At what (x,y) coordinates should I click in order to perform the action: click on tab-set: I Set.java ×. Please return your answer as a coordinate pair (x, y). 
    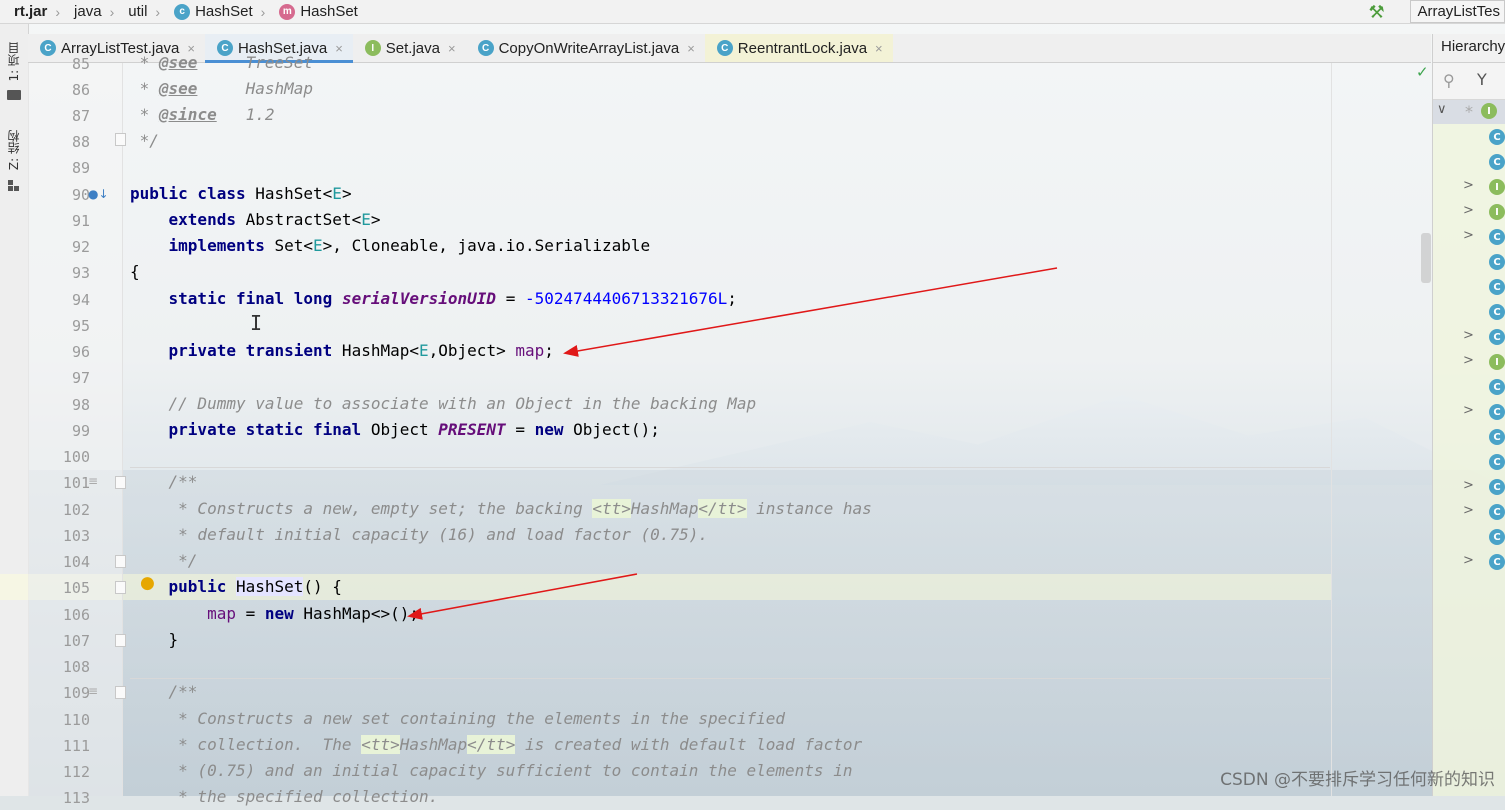
    Looking at the image, I should click on (409, 48).